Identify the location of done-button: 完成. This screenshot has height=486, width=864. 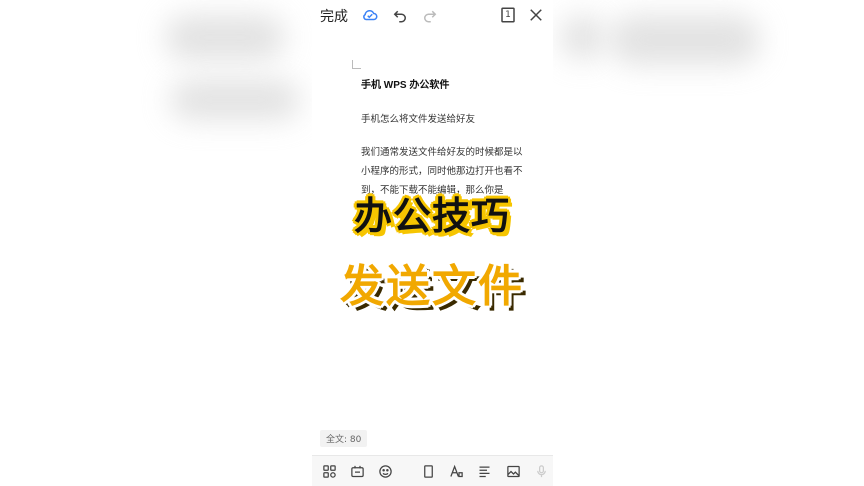
(334, 16).